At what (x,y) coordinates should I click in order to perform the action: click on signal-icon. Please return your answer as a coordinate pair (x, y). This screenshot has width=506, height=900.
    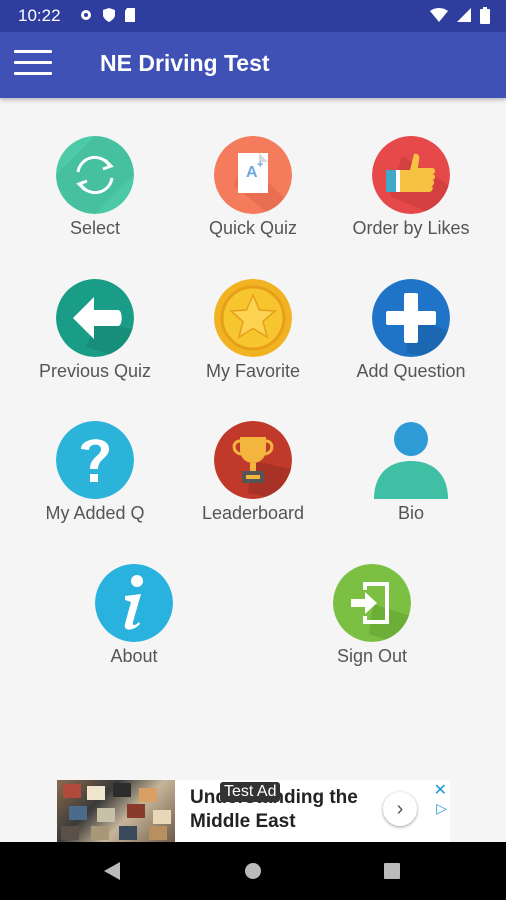
    Looking at the image, I should click on (464, 15).